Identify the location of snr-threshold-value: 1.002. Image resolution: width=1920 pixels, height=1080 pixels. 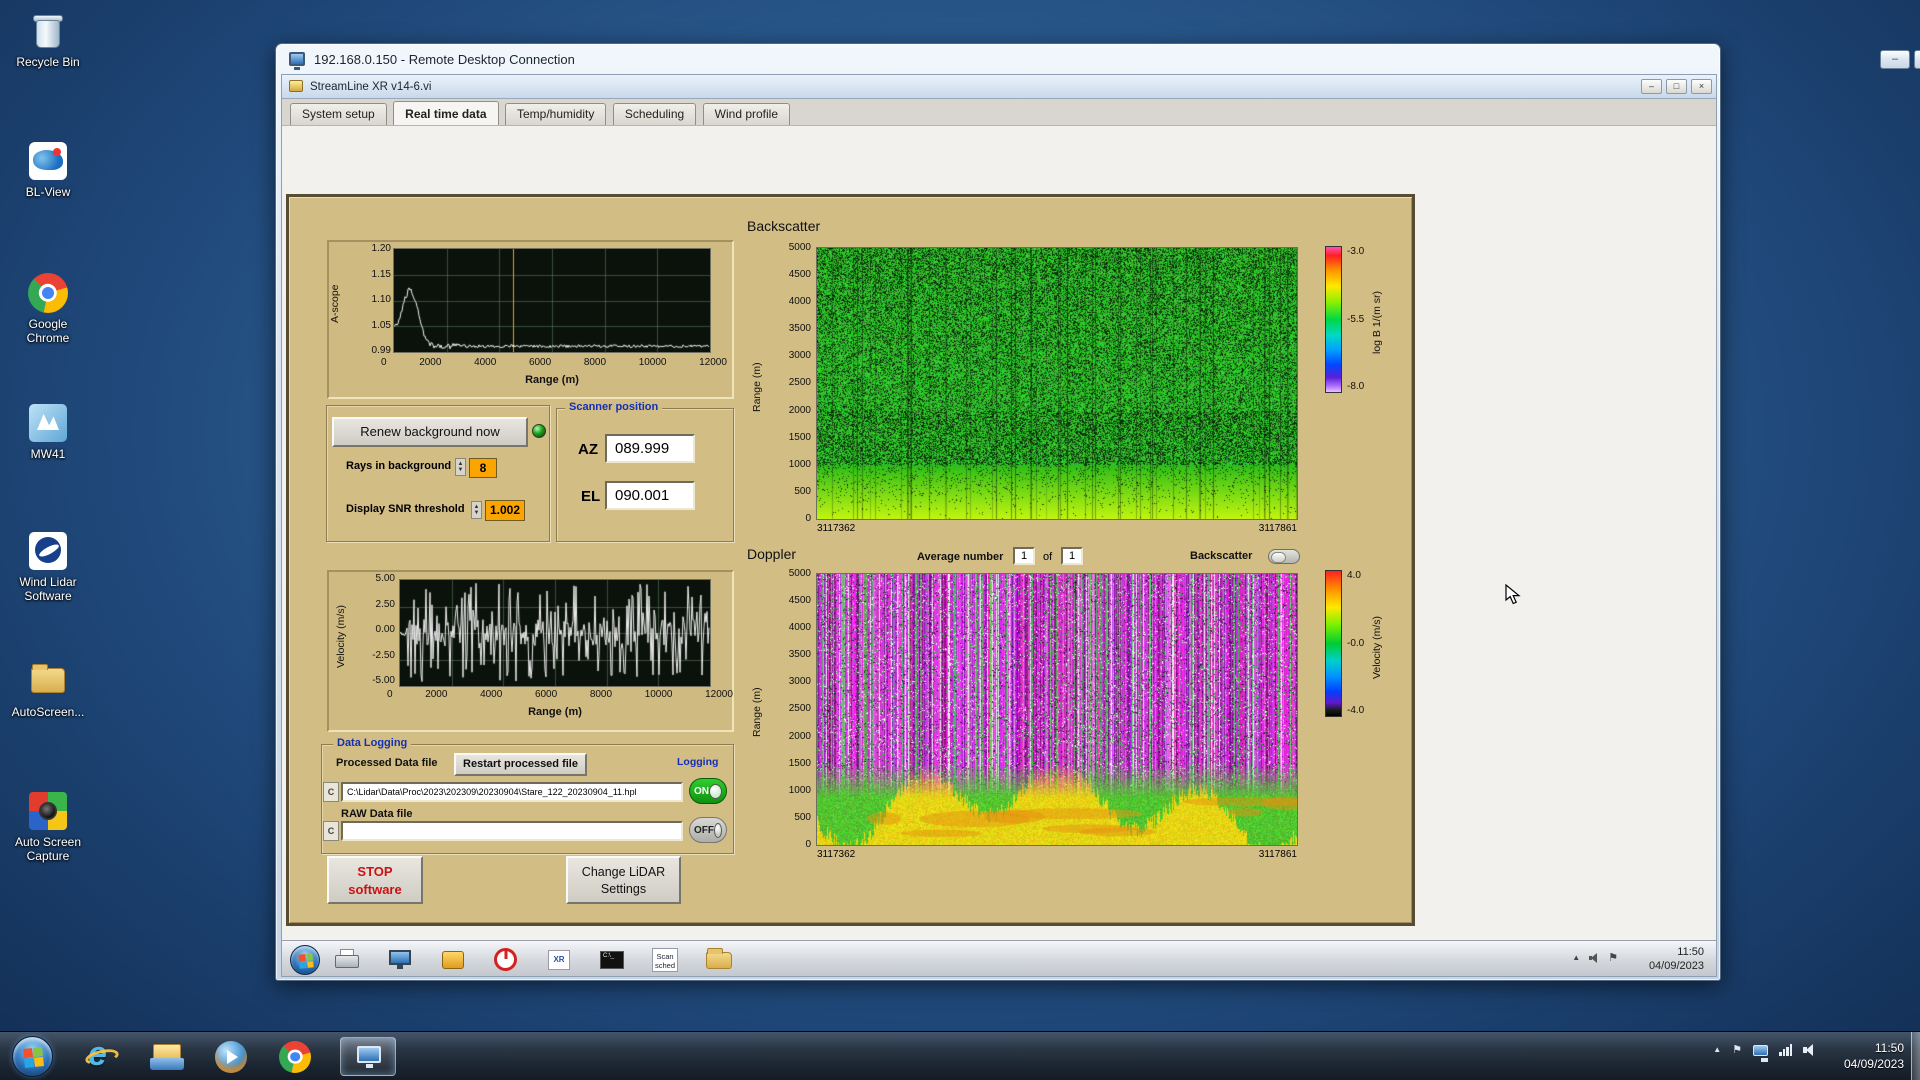
(505, 510).